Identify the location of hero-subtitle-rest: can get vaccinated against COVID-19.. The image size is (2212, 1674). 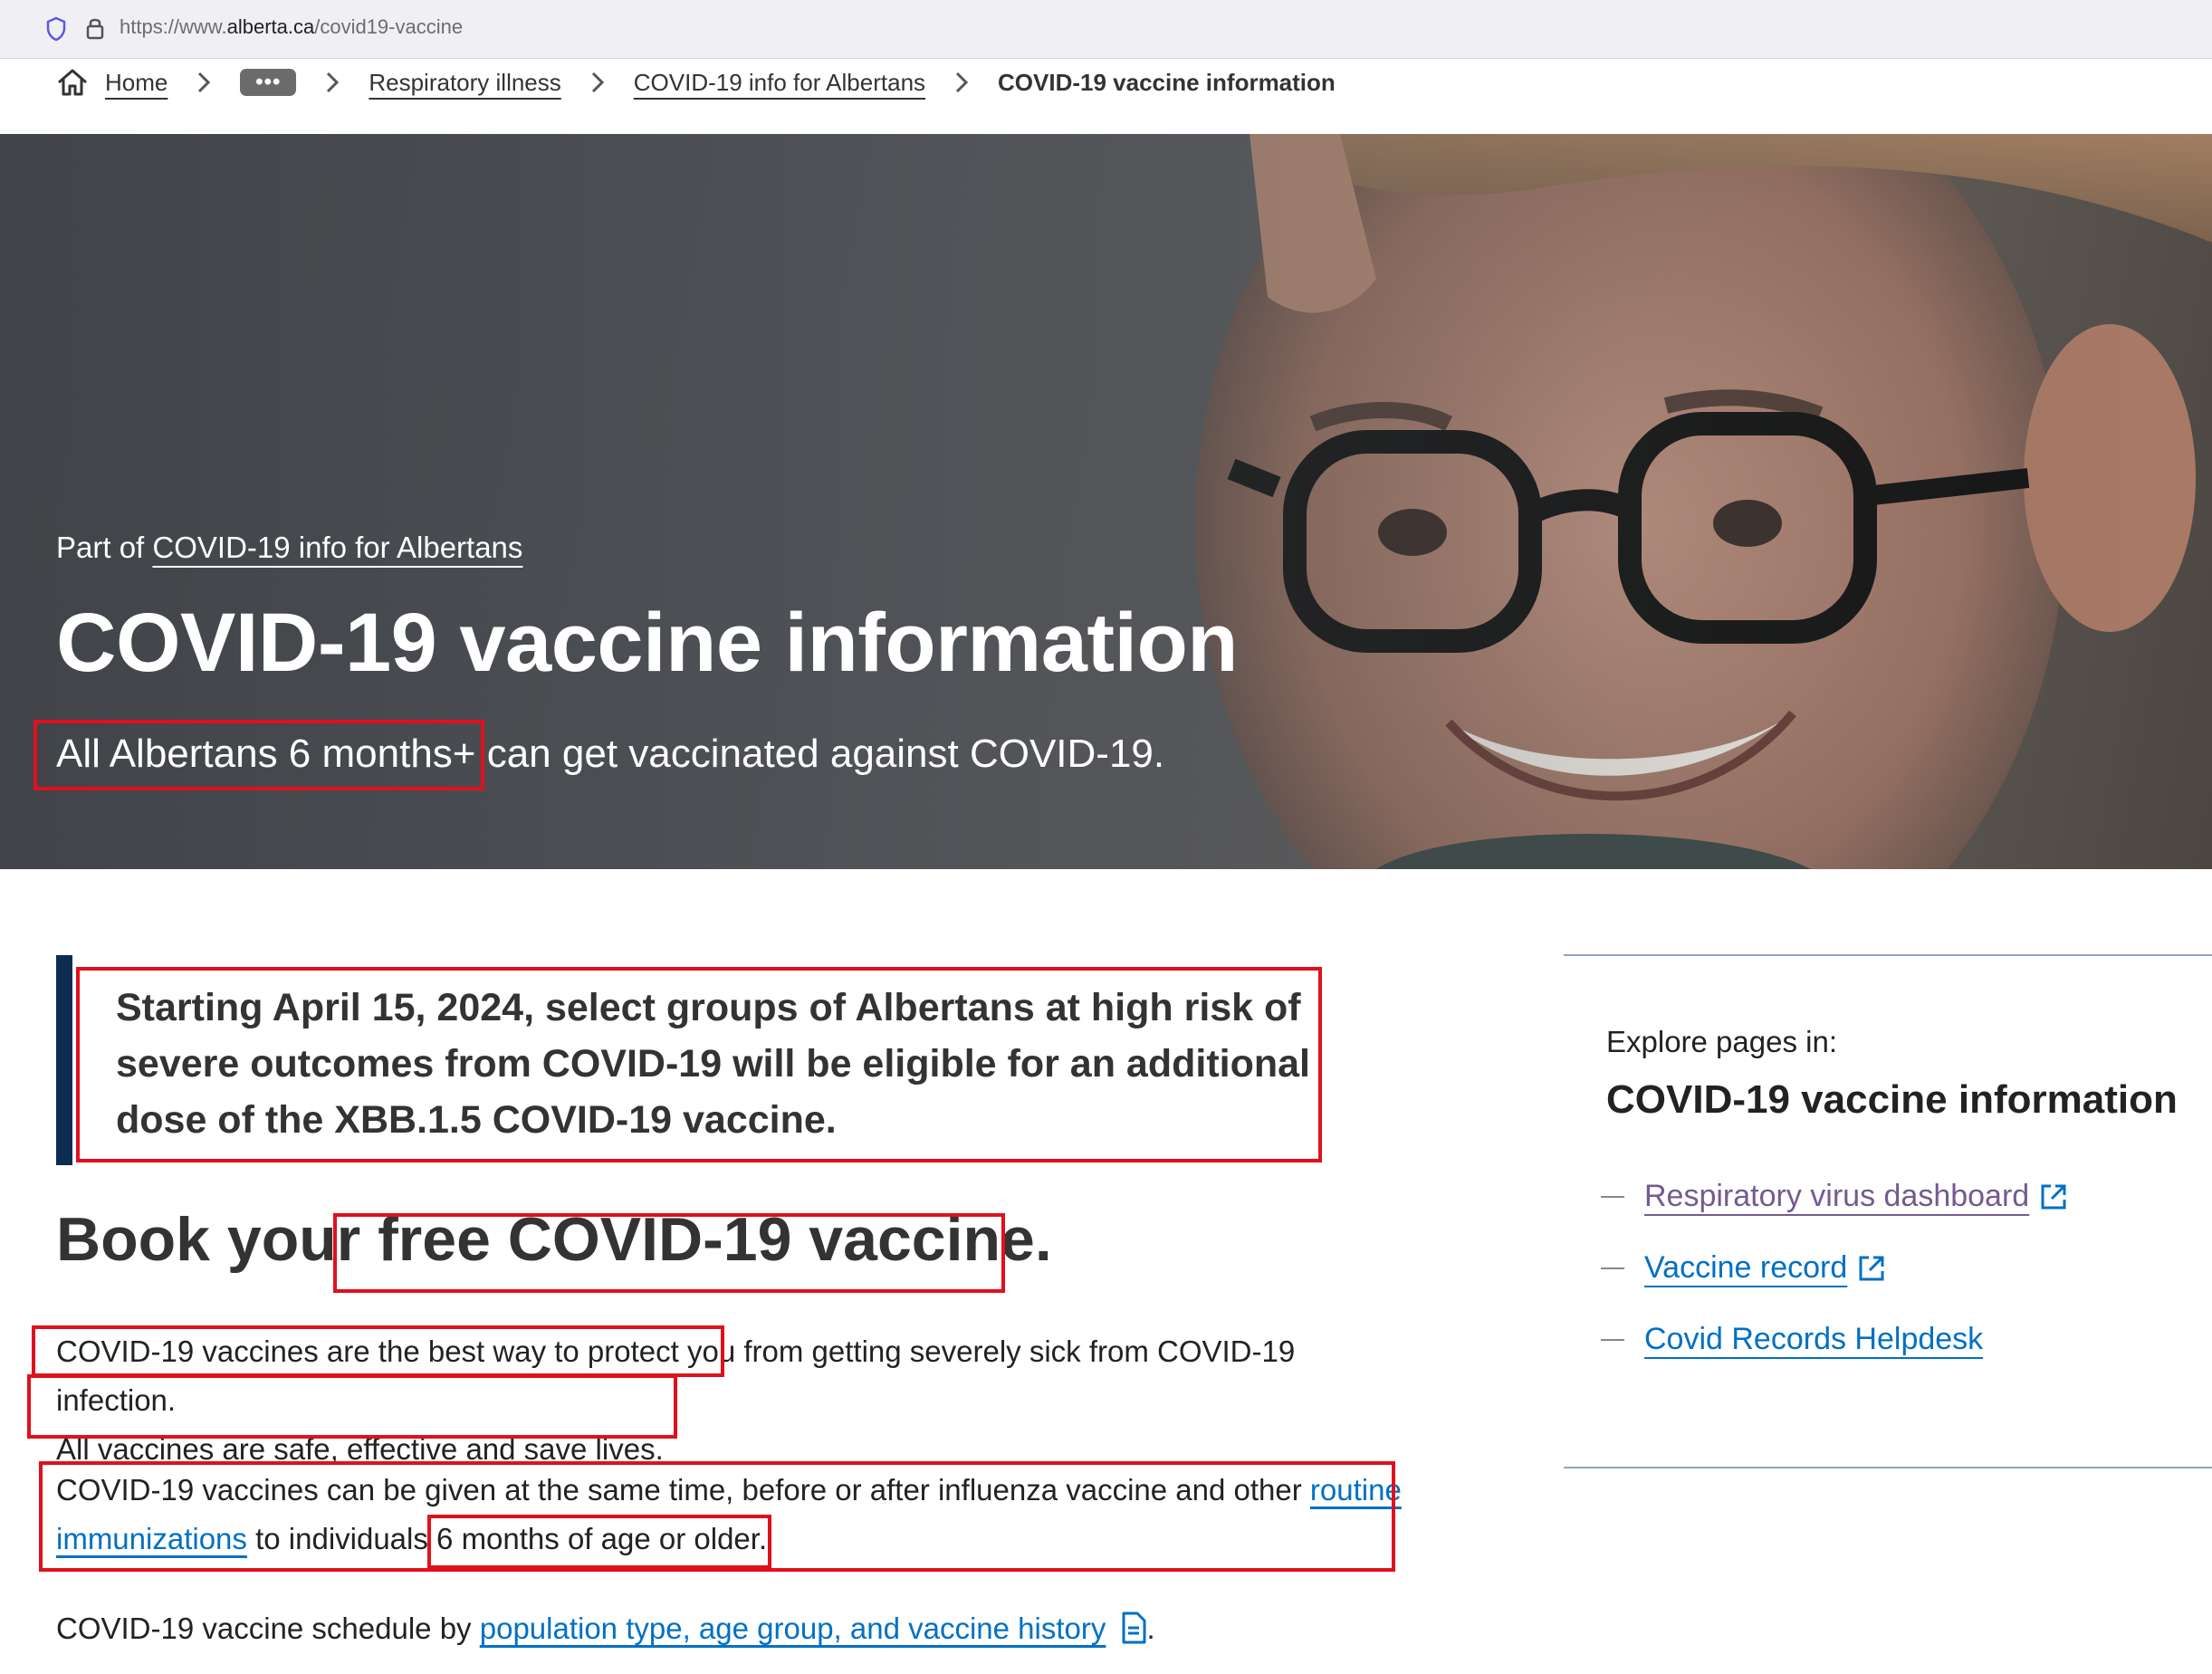
(820, 754).